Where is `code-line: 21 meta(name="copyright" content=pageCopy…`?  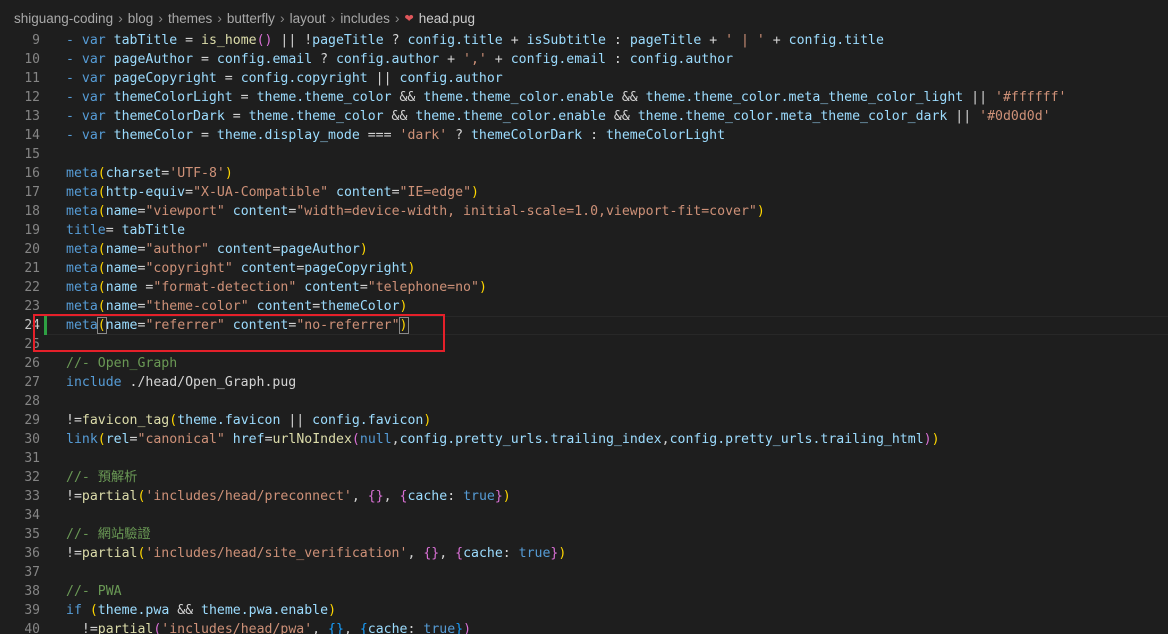 code-line: 21 meta(name="copyright" content=pageCopy… is located at coordinates (584, 268).